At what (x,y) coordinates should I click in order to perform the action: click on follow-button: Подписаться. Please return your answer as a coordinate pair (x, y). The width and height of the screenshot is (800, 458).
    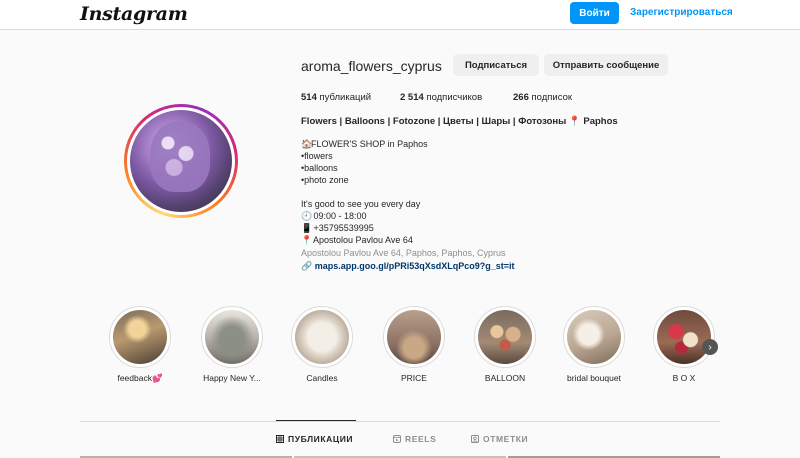
    Looking at the image, I should click on (496, 65).